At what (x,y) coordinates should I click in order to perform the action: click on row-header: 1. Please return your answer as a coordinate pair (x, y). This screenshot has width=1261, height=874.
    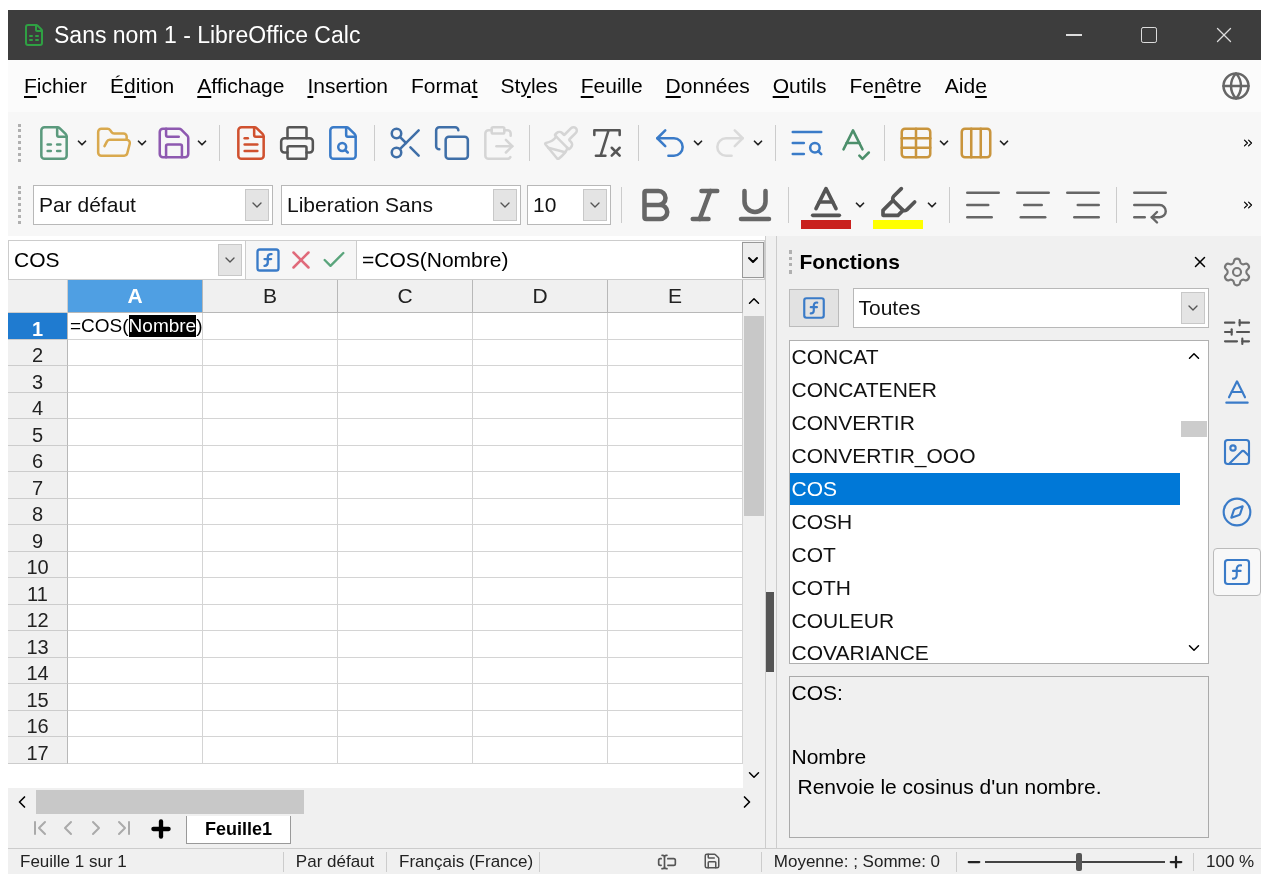
    Looking at the image, I should click on (38, 326).